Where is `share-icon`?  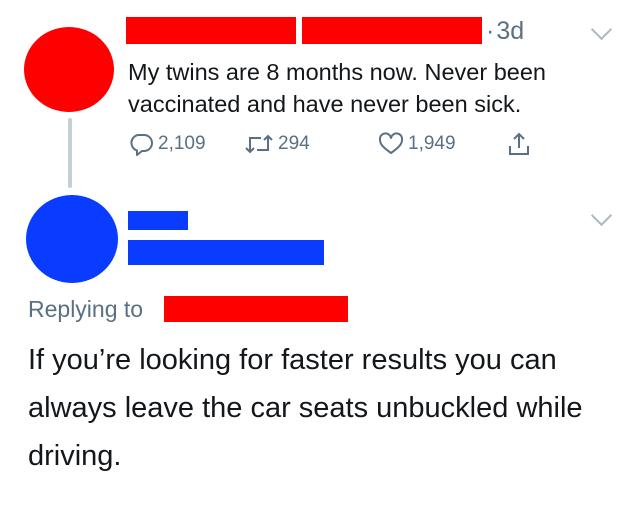 share-icon is located at coordinates (519, 143).